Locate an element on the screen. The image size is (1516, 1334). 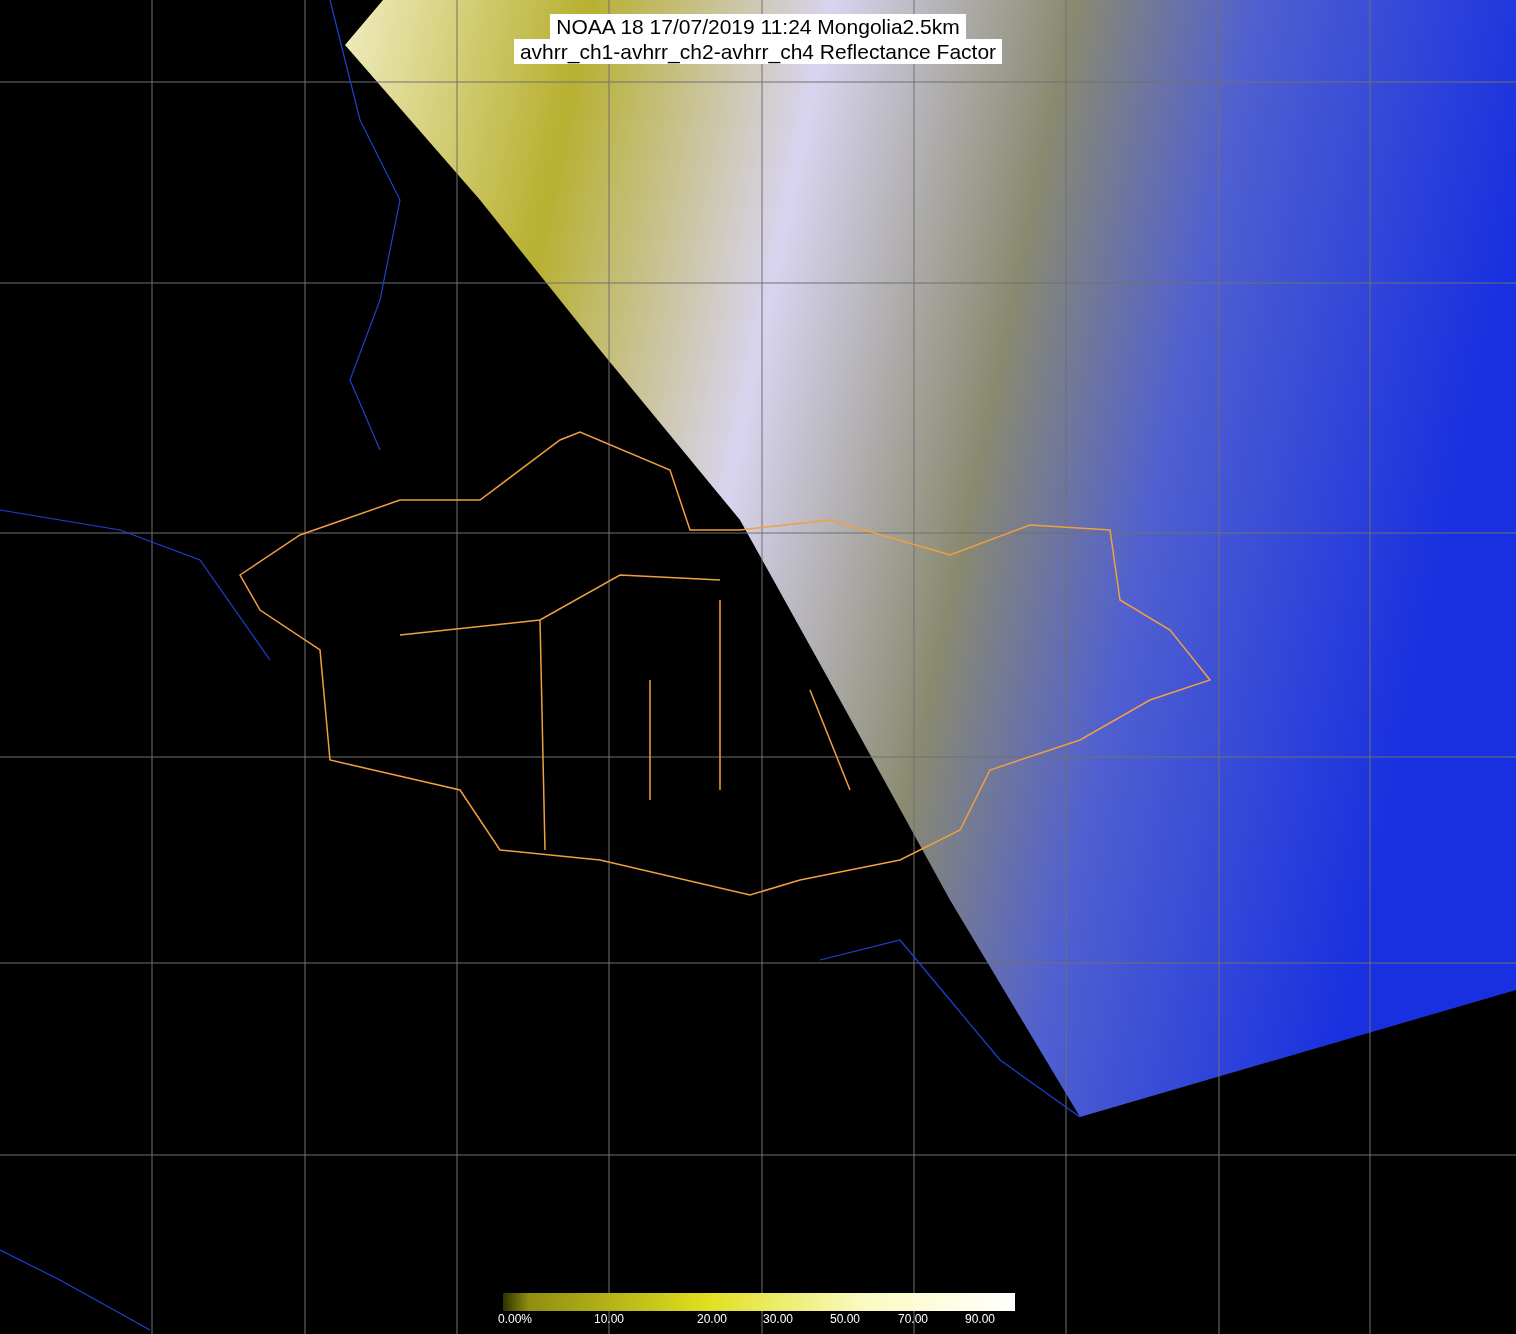
colorbar-label: 70.00 is located at coordinates (913, 1319).